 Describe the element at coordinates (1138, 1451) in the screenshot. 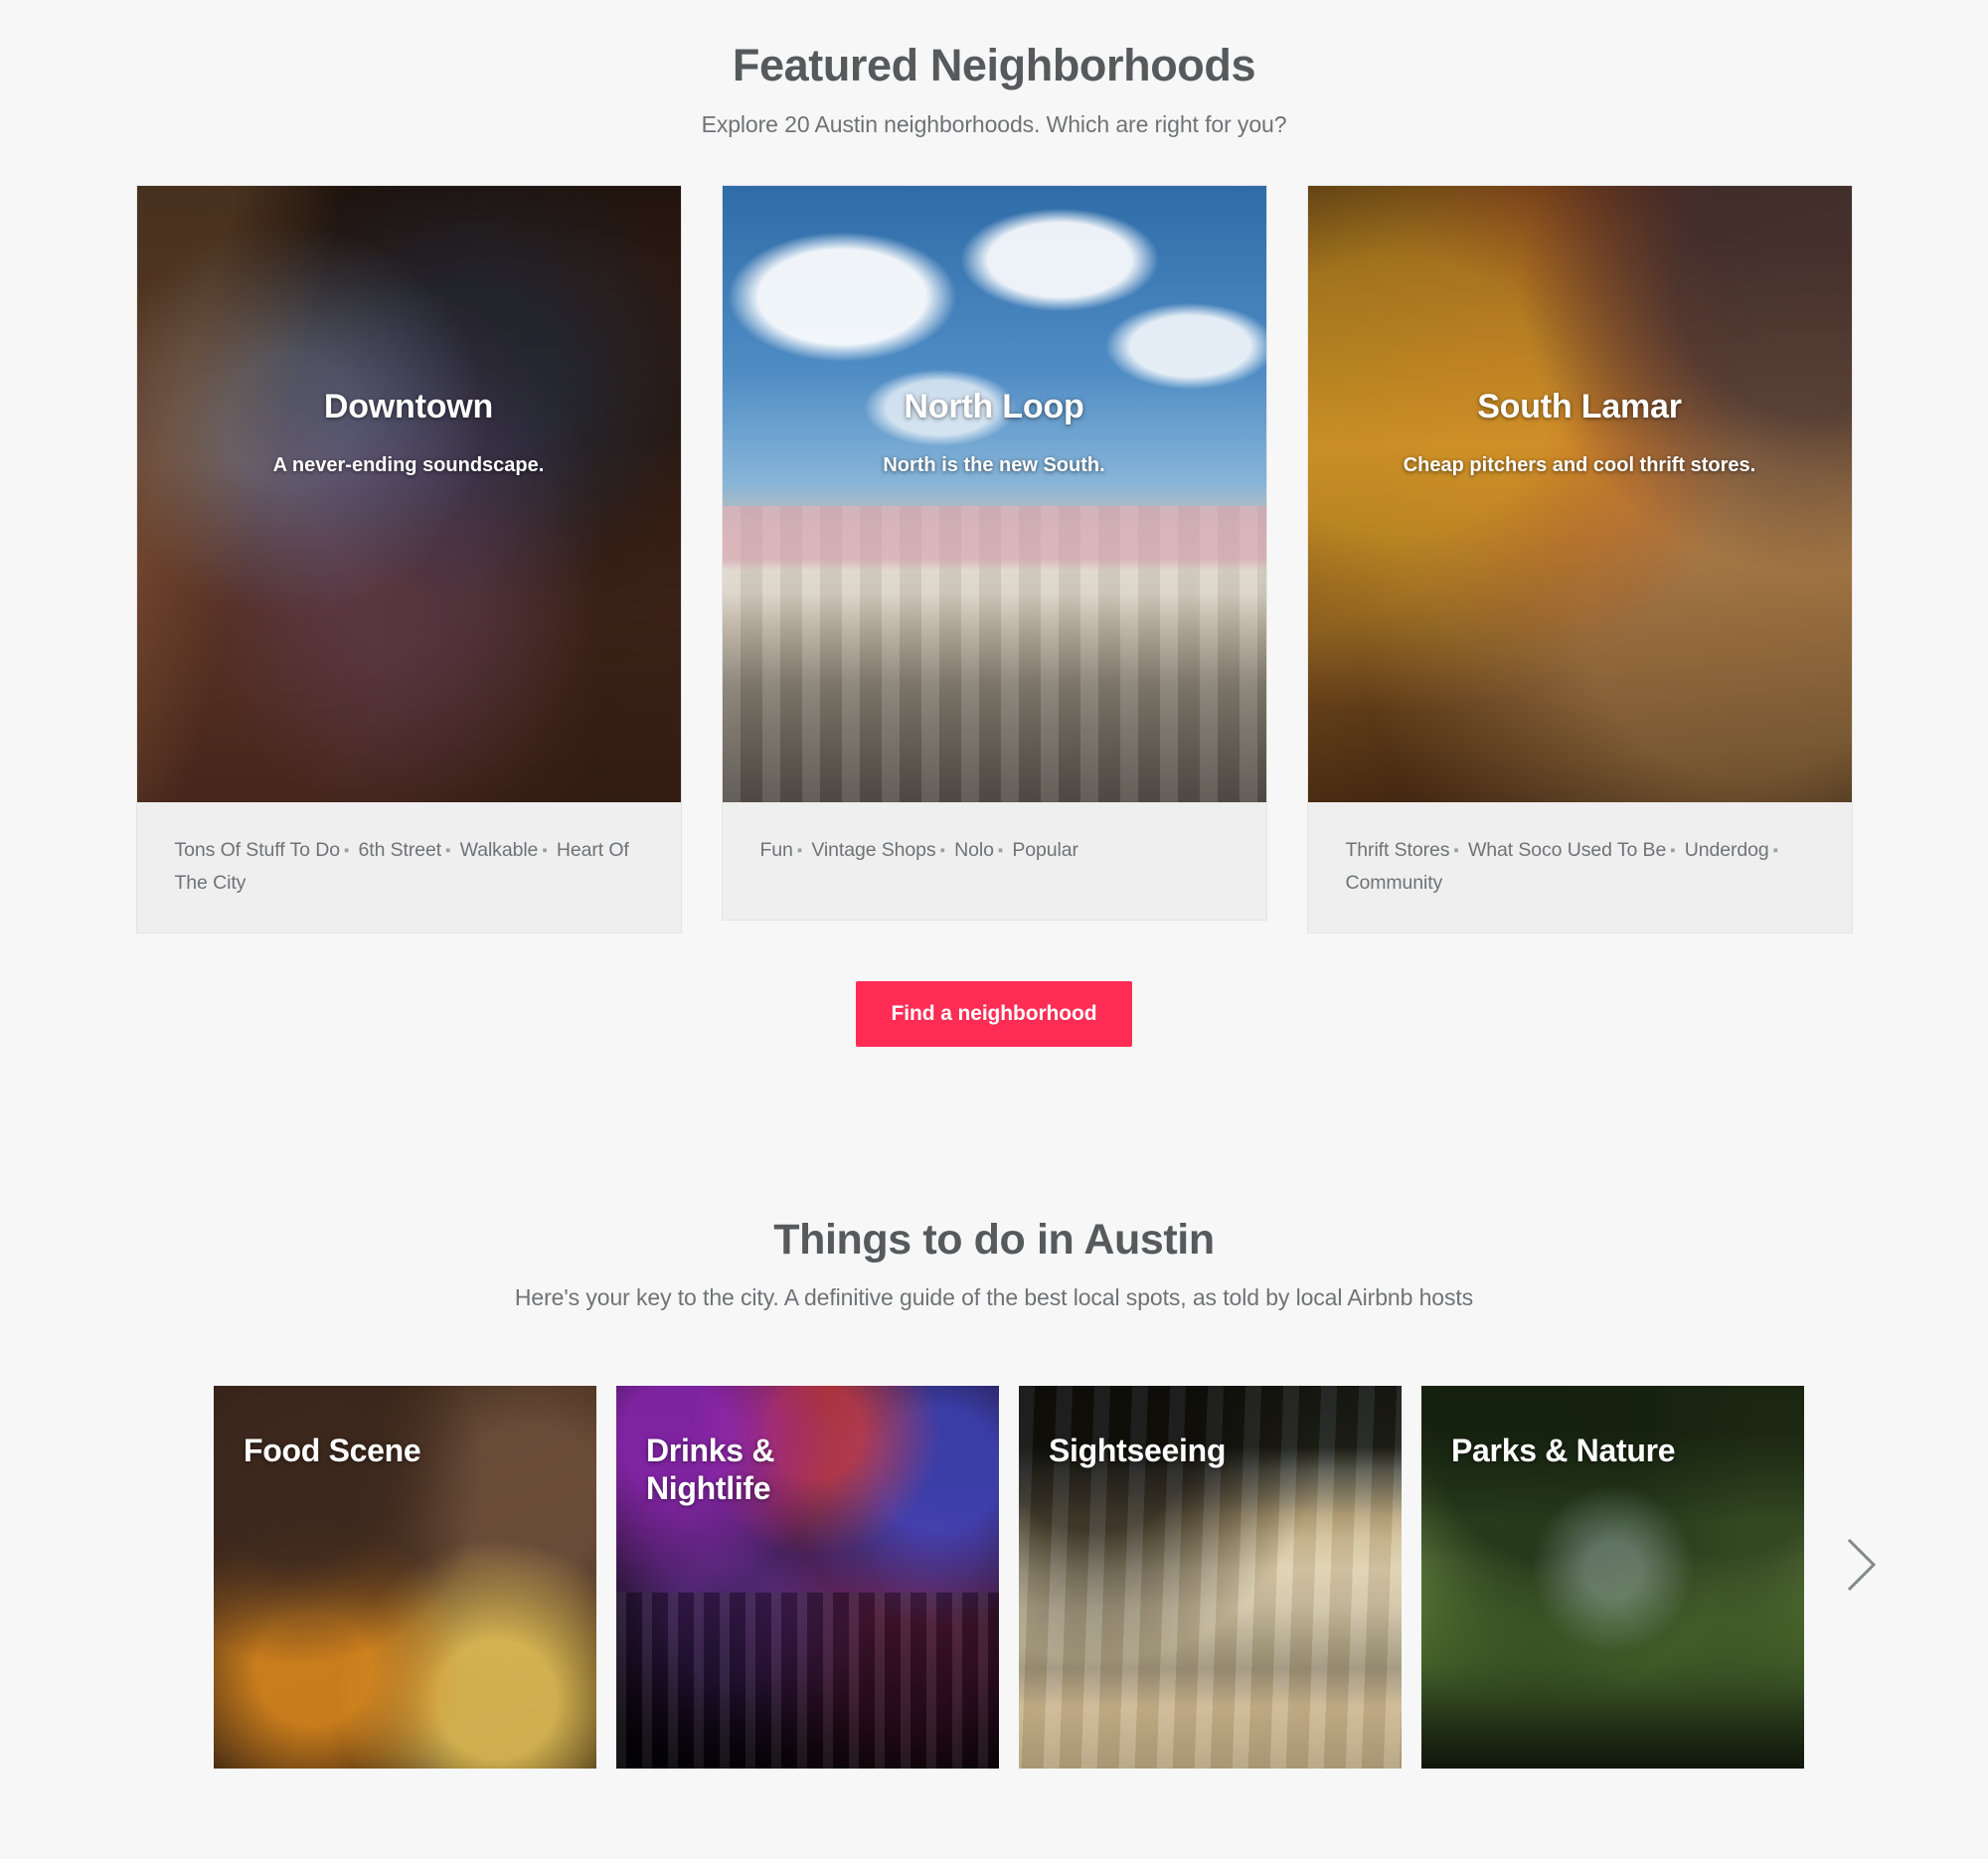

I see `thing-card-title: Sightseeing` at that location.